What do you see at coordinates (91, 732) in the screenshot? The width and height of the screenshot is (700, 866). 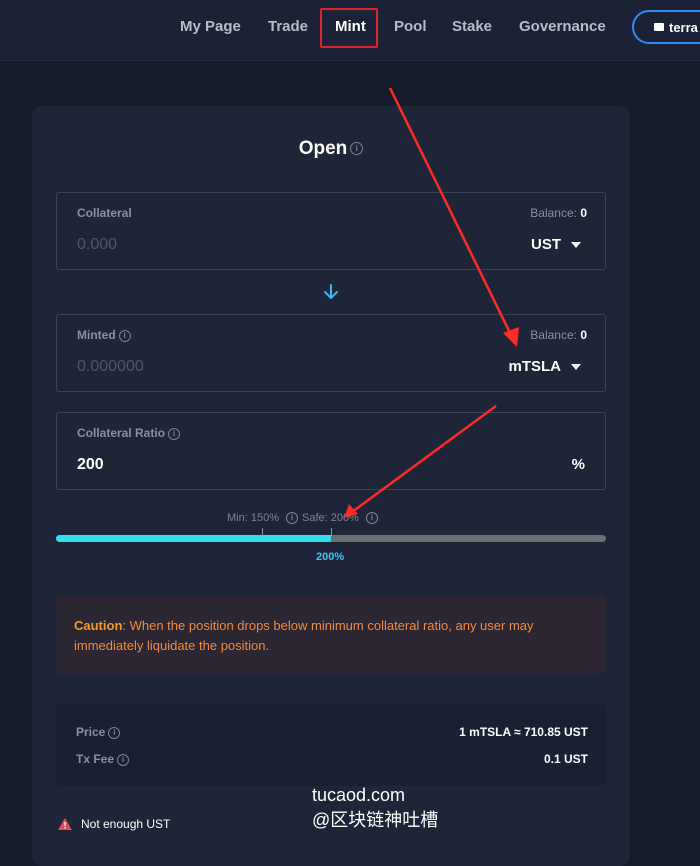 I see `price-label: Price` at bounding box center [91, 732].